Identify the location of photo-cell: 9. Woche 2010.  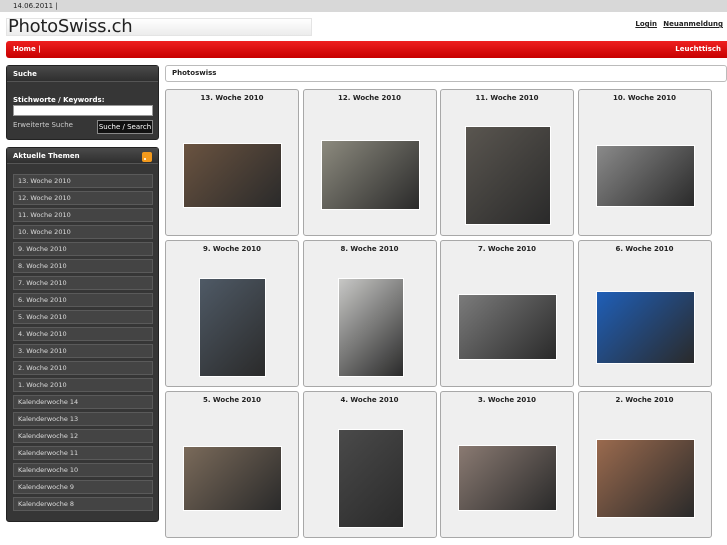
(232, 313).